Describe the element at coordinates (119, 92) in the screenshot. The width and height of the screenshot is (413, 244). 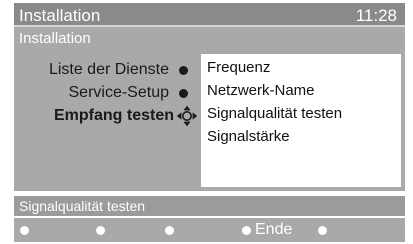
I see `menu-item-label: Service-Setup` at that location.